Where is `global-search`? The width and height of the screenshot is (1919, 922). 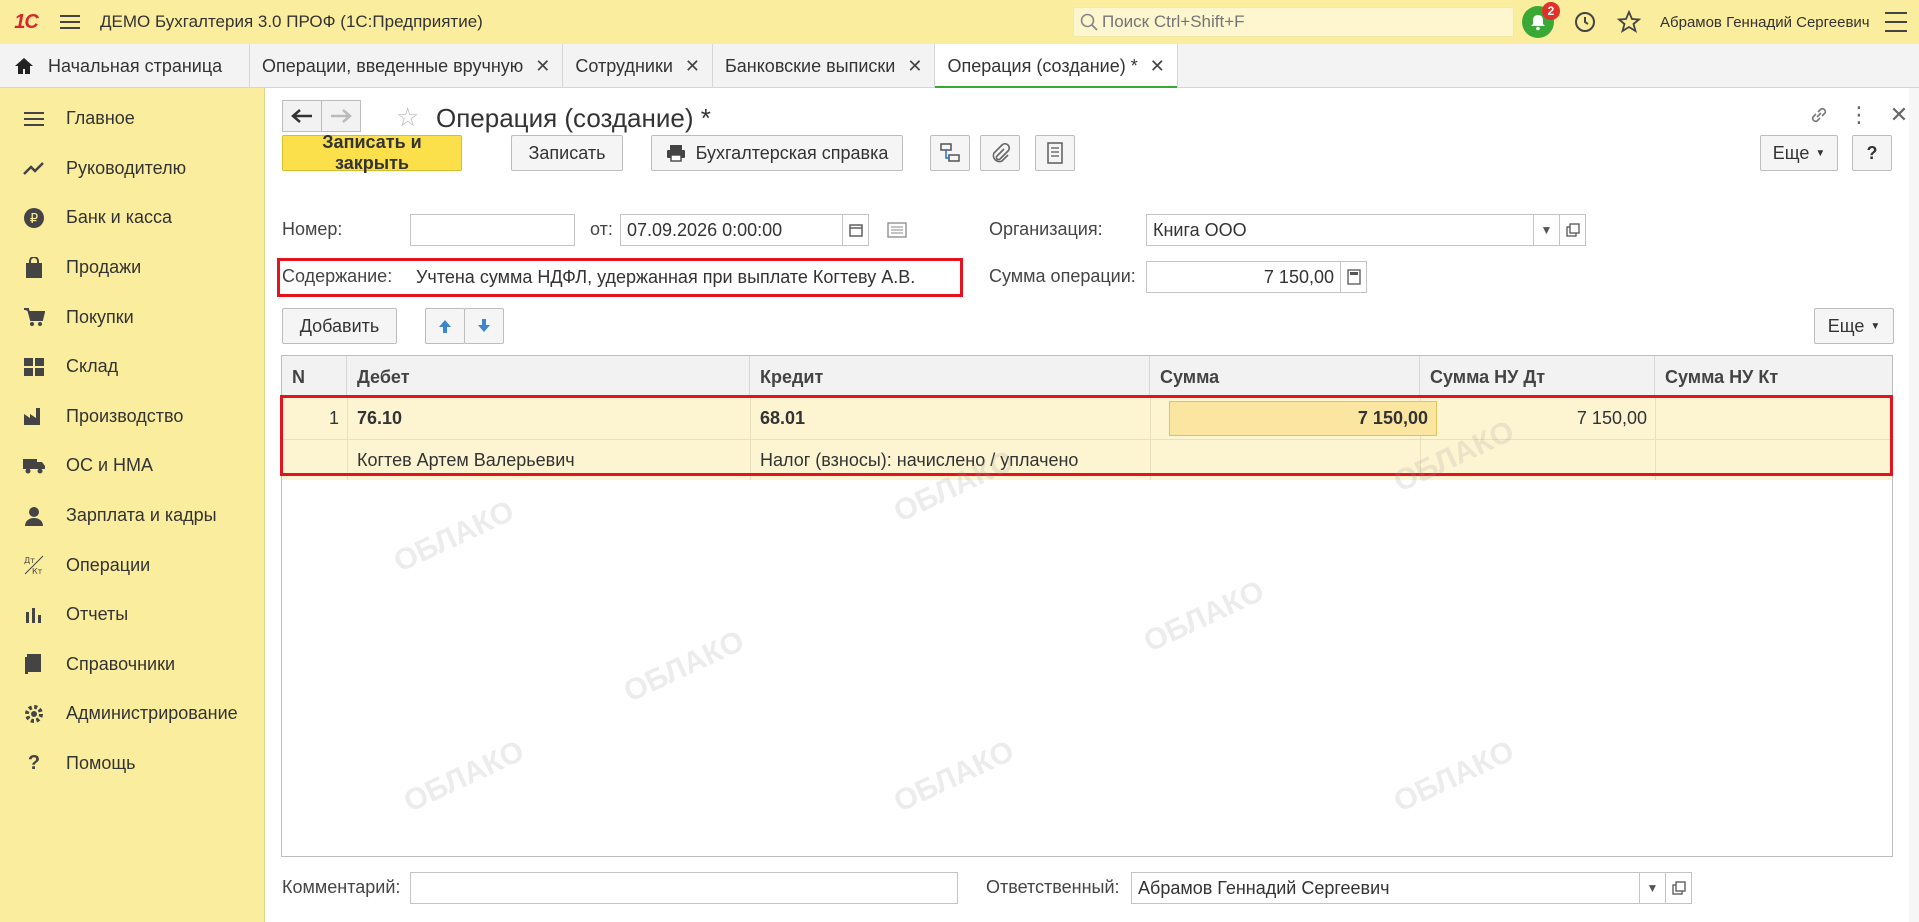
global-search is located at coordinates (1293, 22).